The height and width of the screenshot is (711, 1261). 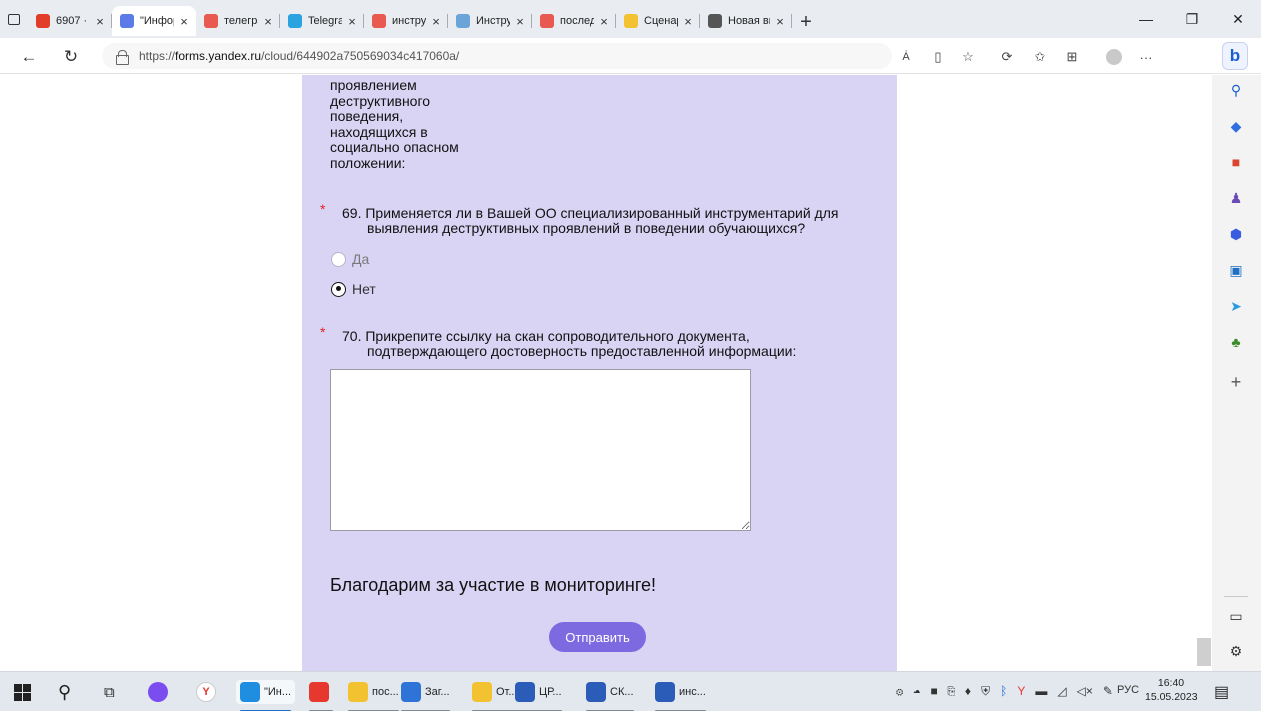 I want to click on back-button: ←, so click(x=29, y=57).